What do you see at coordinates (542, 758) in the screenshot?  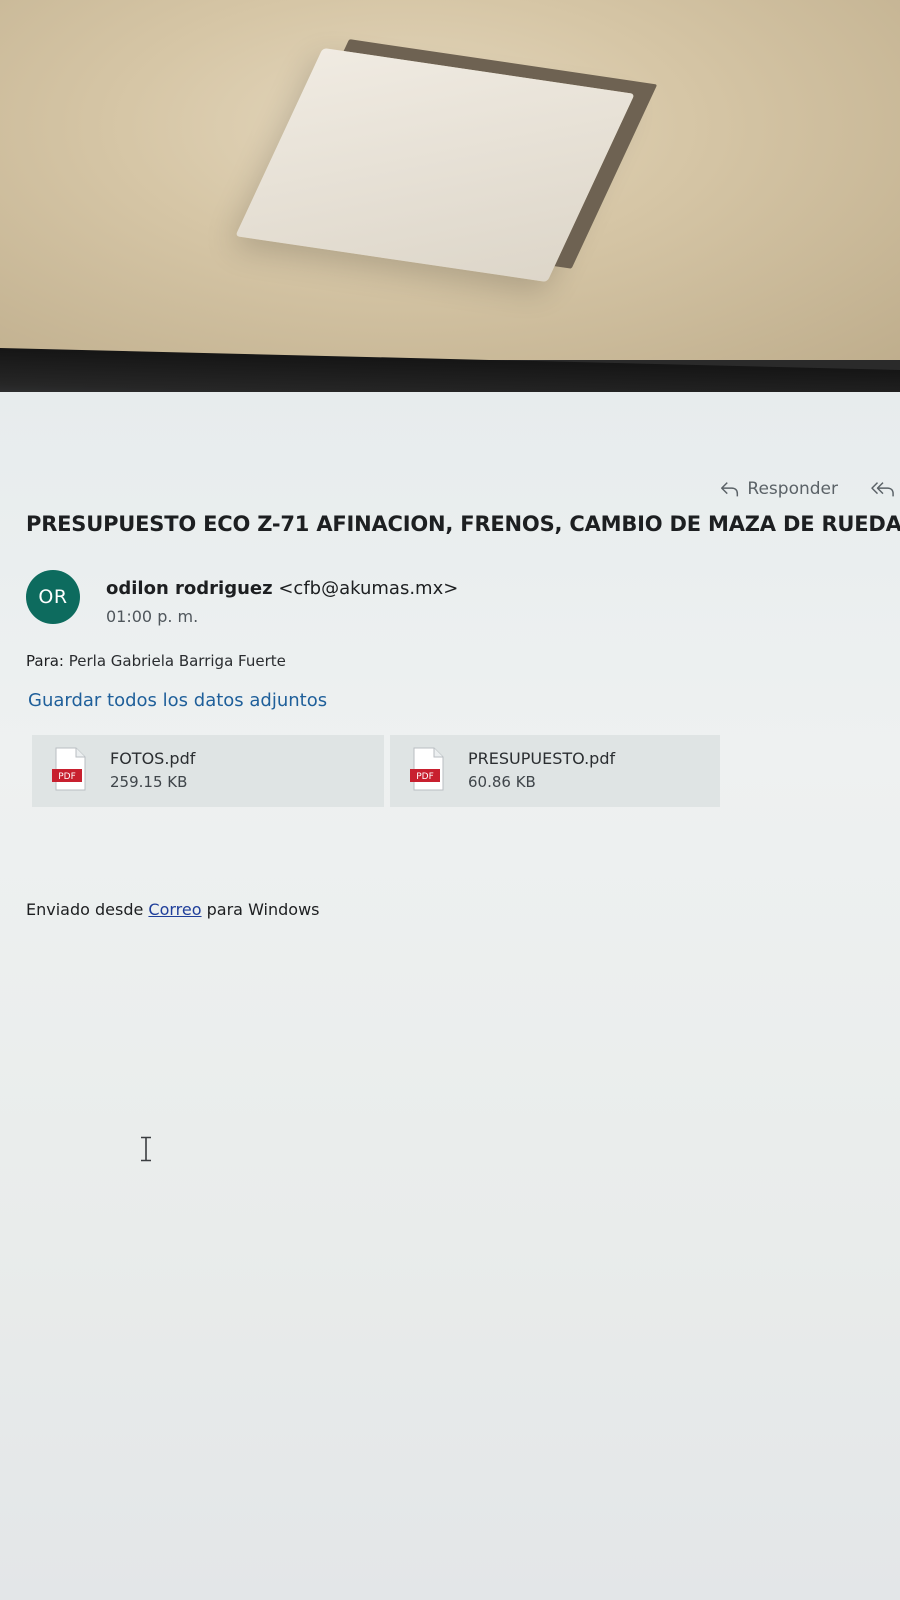 I see `attachment-name: PRESUPUESTO.pdf` at bounding box center [542, 758].